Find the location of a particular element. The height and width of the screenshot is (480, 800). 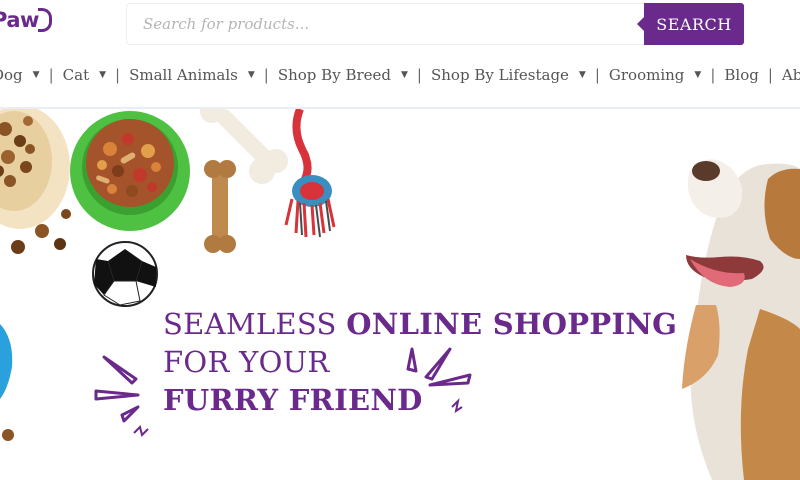

headline-line-1: SEAMLESS ONLINE SHOPPING is located at coordinates (420, 324).